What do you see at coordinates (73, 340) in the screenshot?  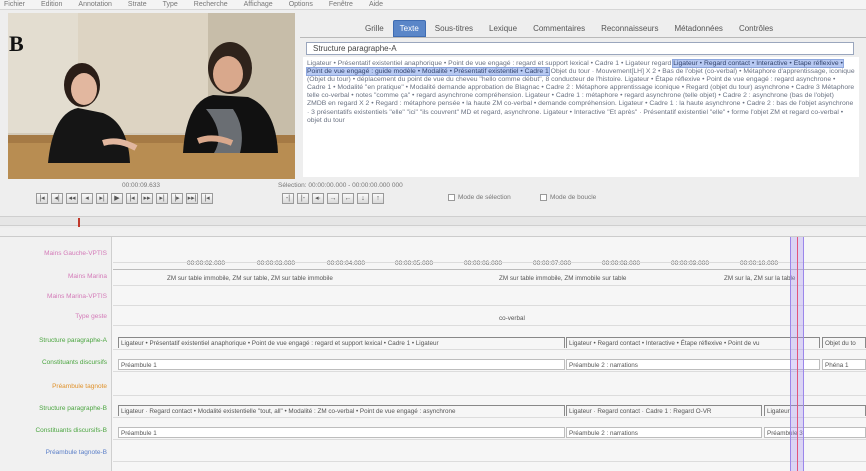 I see `tier-label: Structure paragraphe-A` at bounding box center [73, 340].